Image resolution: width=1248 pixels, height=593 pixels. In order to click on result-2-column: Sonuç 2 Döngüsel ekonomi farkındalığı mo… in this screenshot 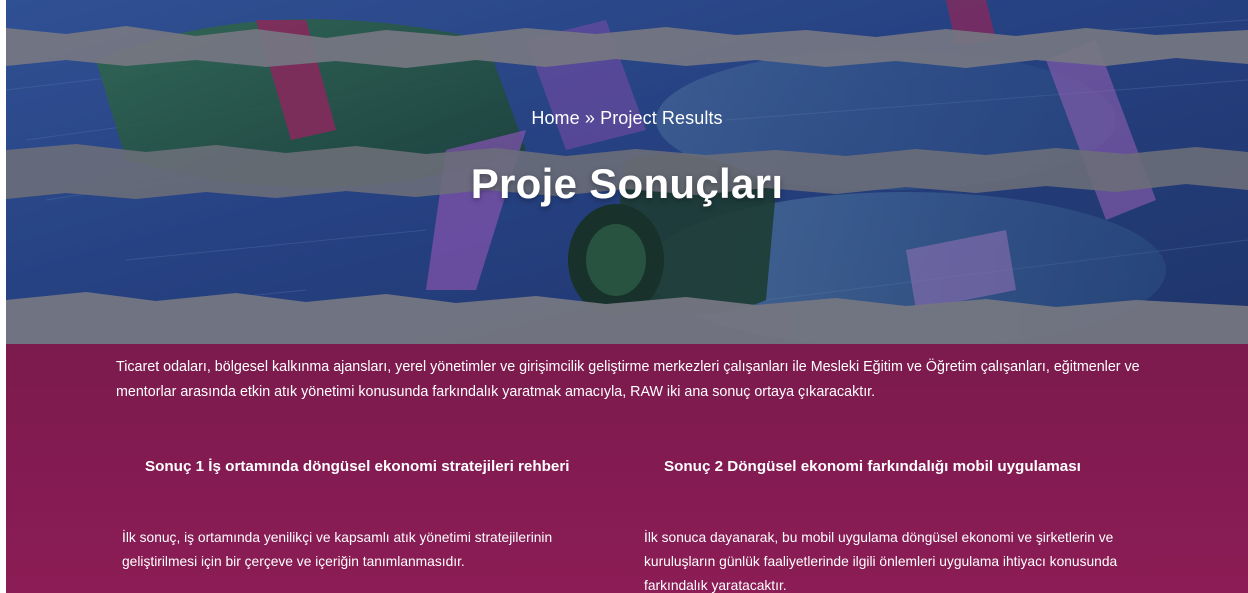, I will do `click(899, 524)`.